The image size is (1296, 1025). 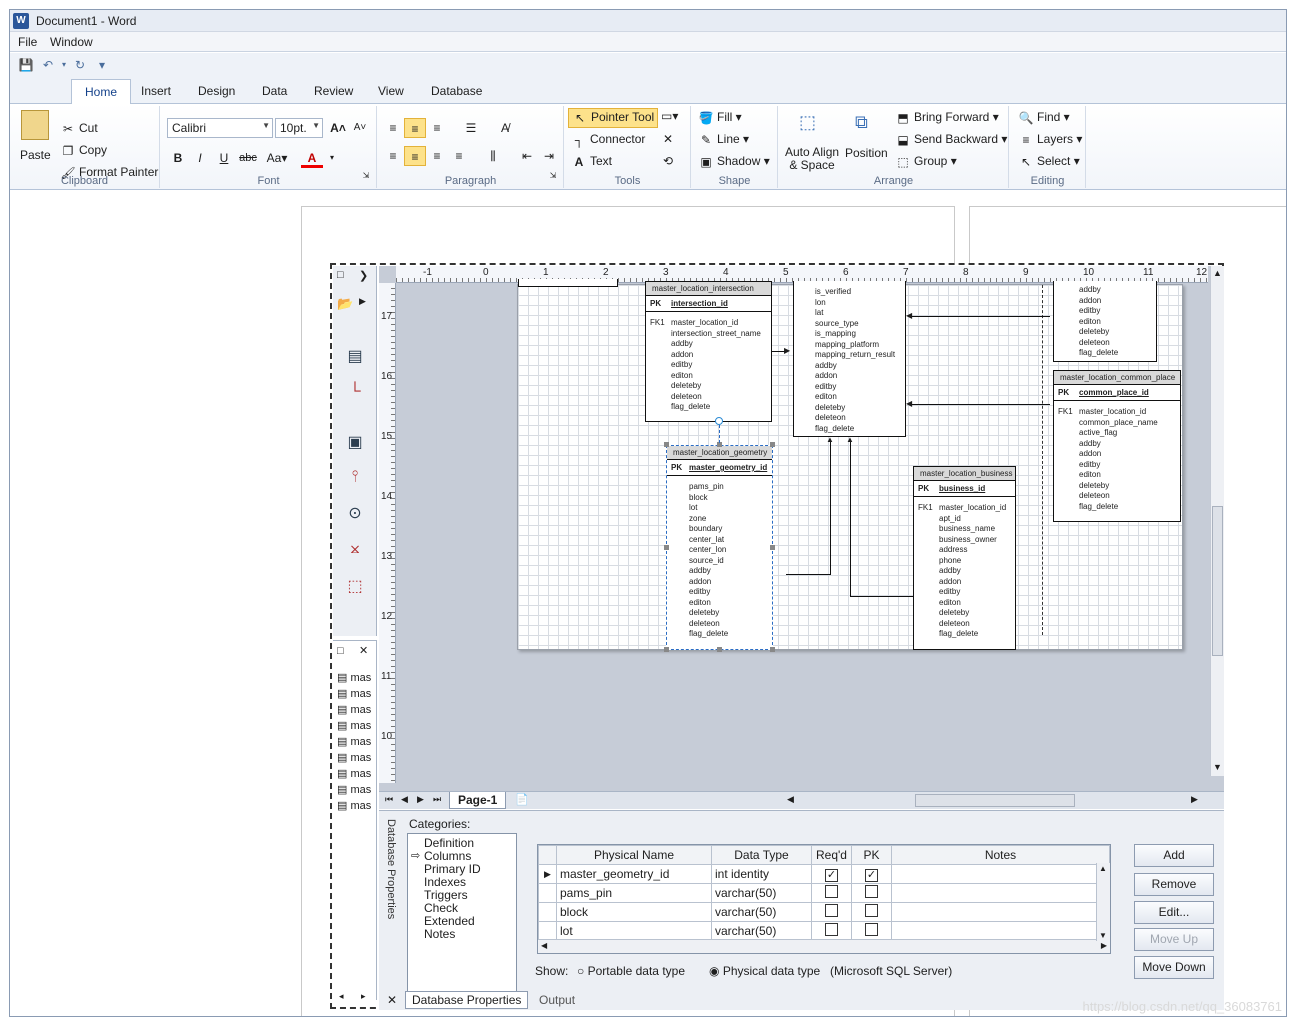 I want to click on menu-window: Window, so click(x=71, y=42).